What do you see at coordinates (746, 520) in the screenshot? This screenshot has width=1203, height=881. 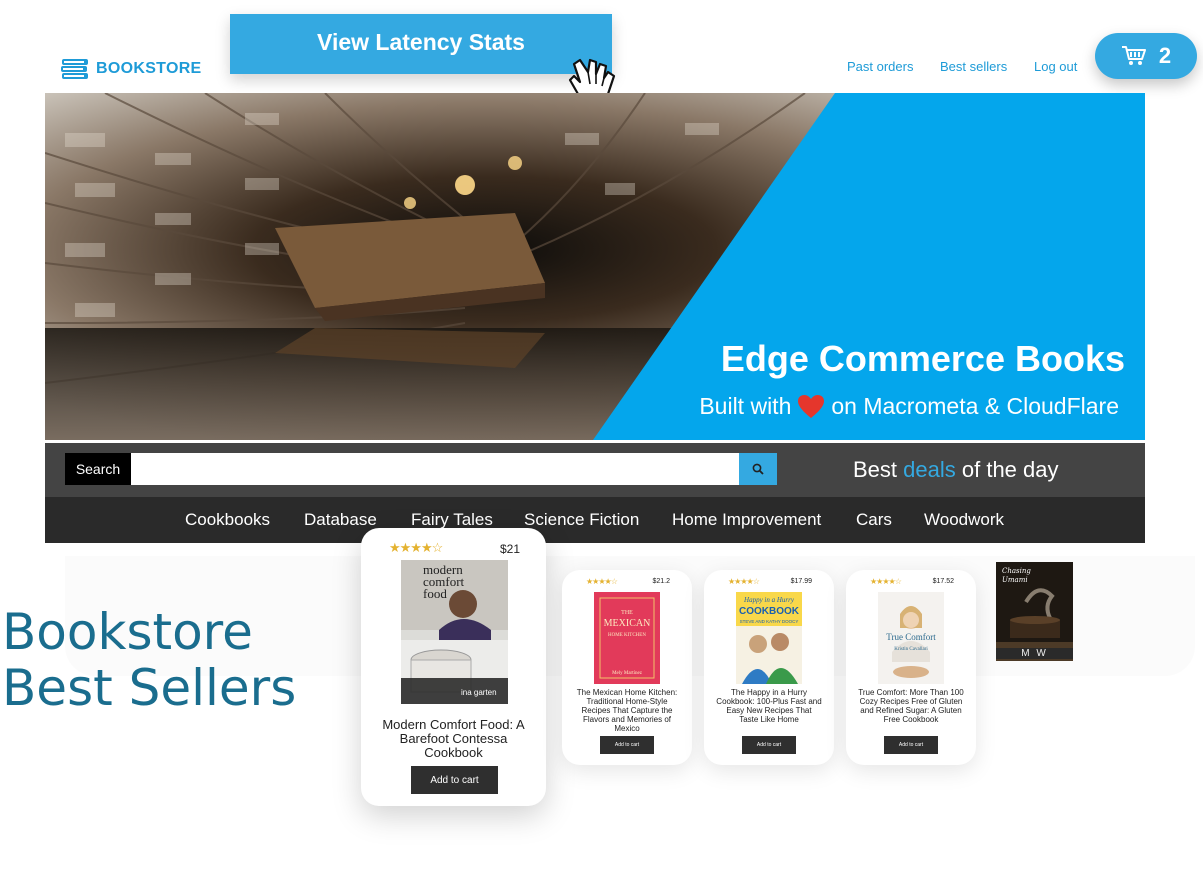 I see `category-home-improvement: Home Improvement` at bounding box center [746, 520].